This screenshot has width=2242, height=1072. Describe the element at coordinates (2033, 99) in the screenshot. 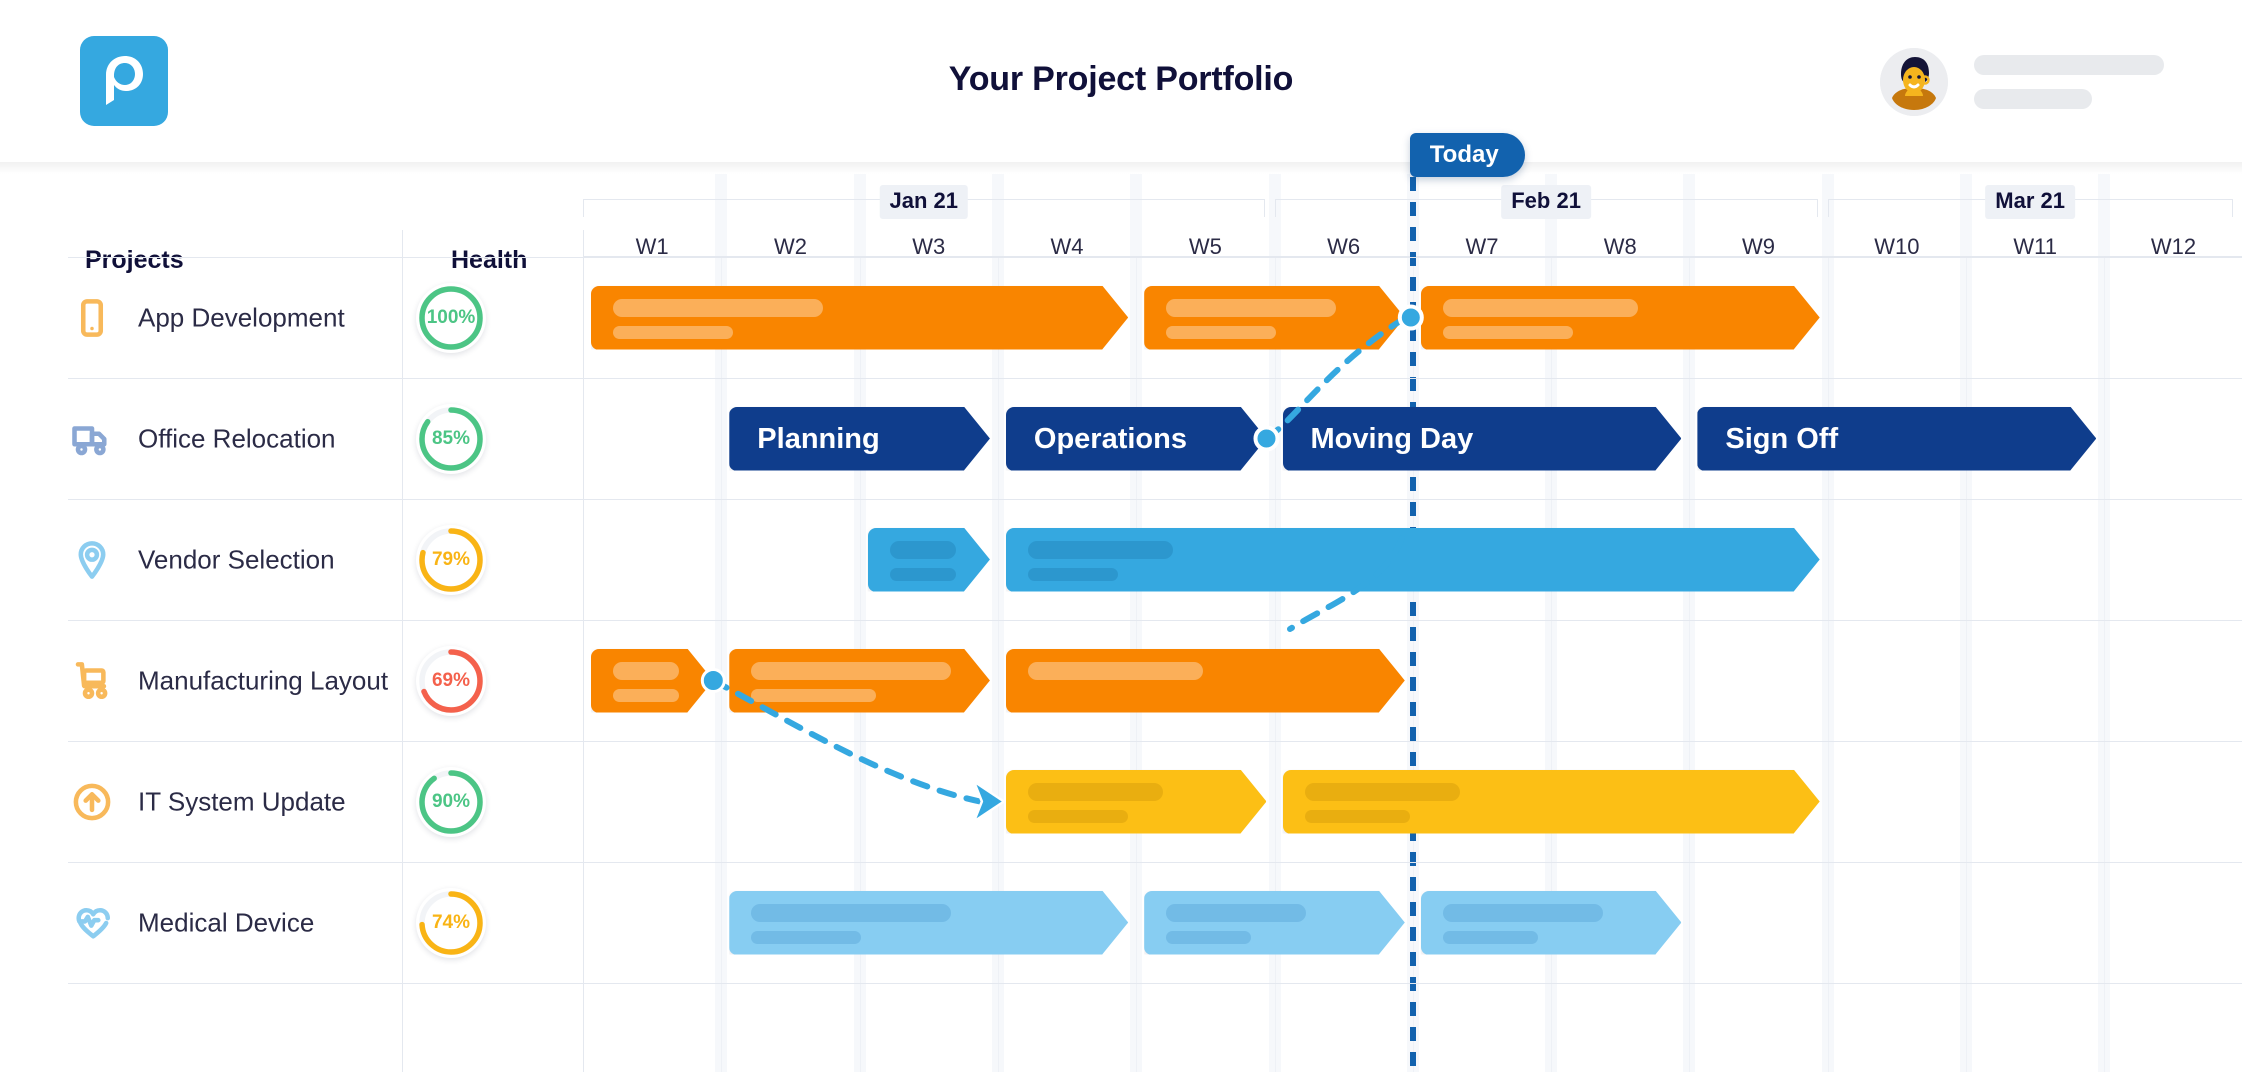

I see `user-line-secondary` at that location.